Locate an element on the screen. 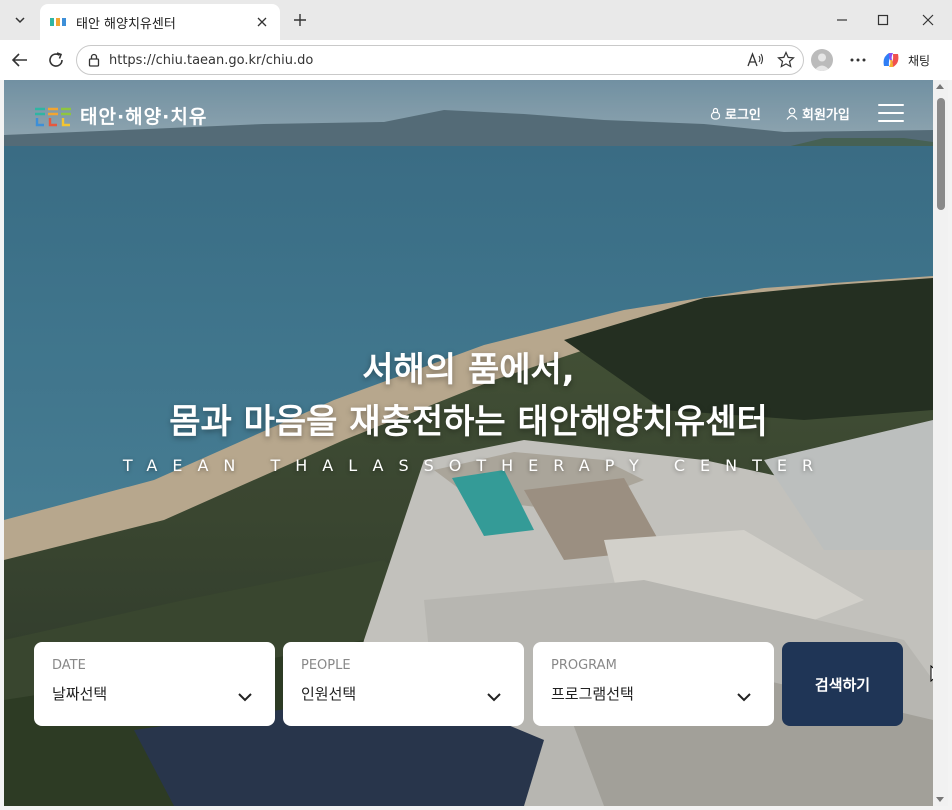  tab-close-button is located at coordinates (262, 22).